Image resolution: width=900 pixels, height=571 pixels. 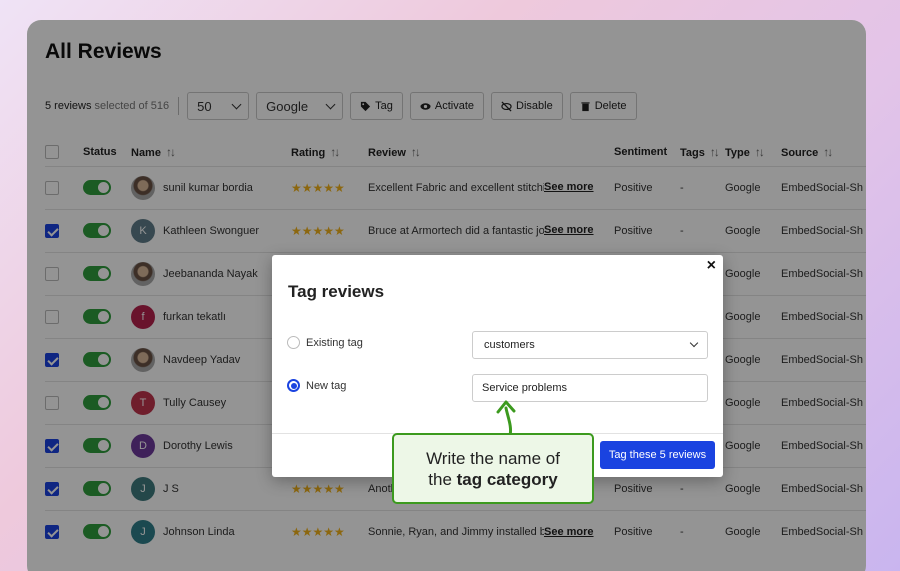 I want to click on callout-line-1: Write the name of, so click(x=493, y=458).